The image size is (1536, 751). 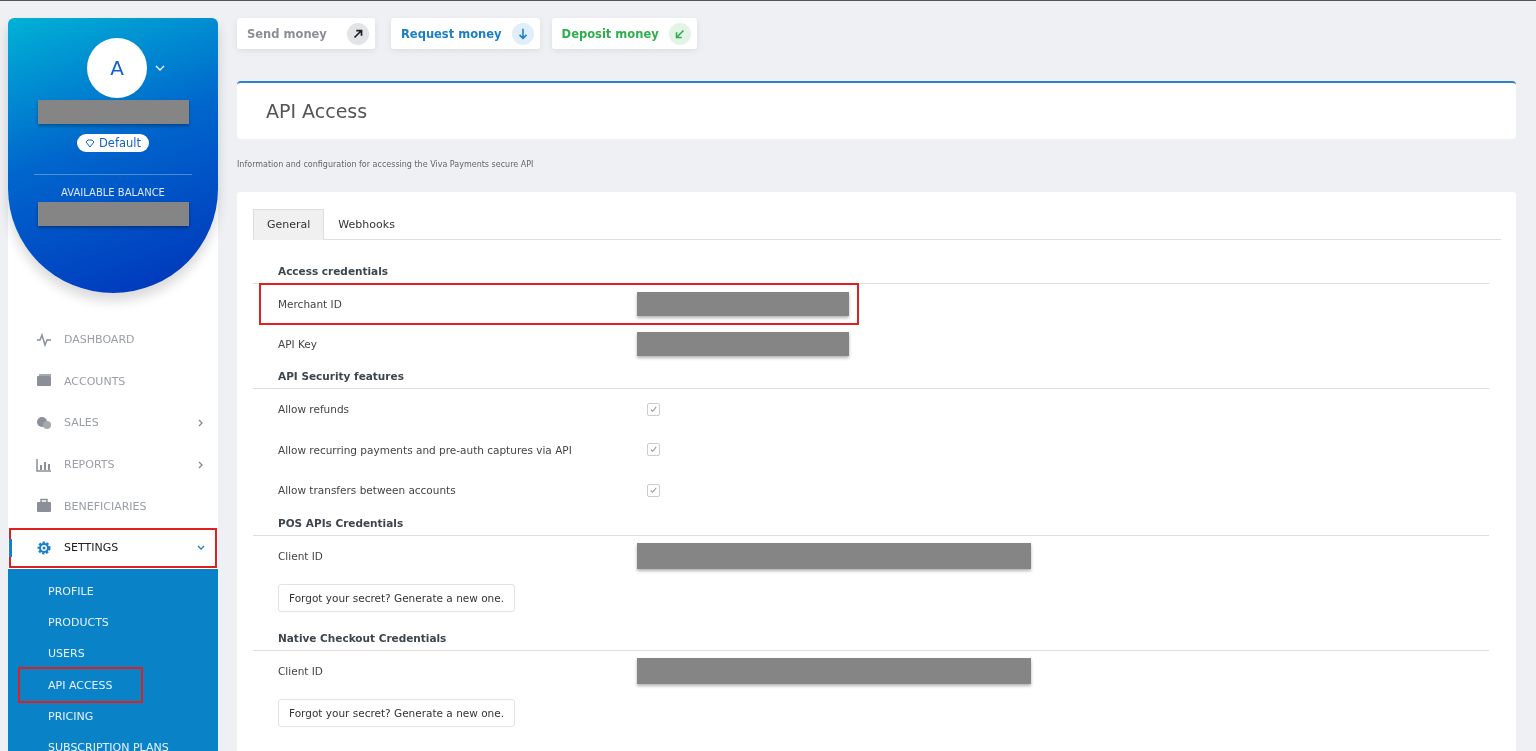 What do you see at coordinates (306, 33) in the screenshot?
I see `action-button: Send money` at bounding box center [306, 33].